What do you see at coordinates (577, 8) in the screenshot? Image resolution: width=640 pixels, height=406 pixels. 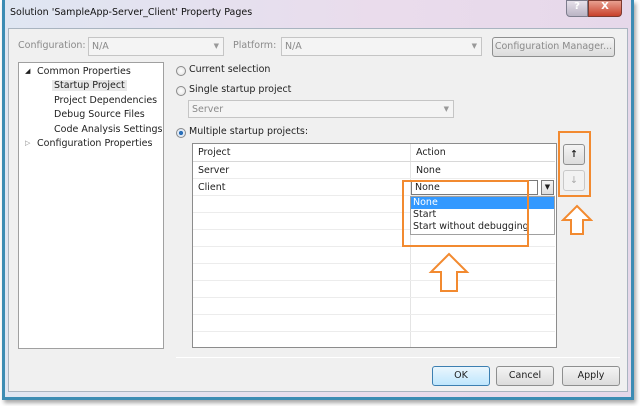 I see `help-button: ?` at bounding box center [577, 8].